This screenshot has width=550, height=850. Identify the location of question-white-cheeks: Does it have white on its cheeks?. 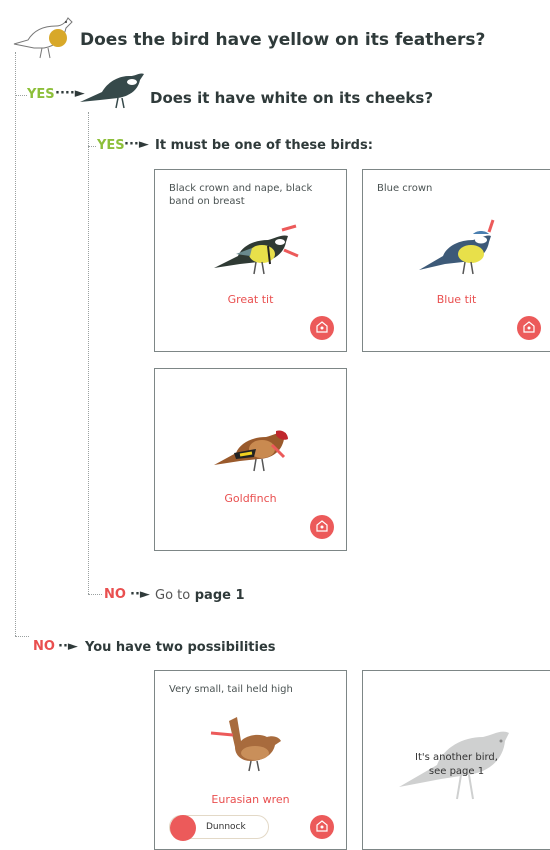
(292, 98).